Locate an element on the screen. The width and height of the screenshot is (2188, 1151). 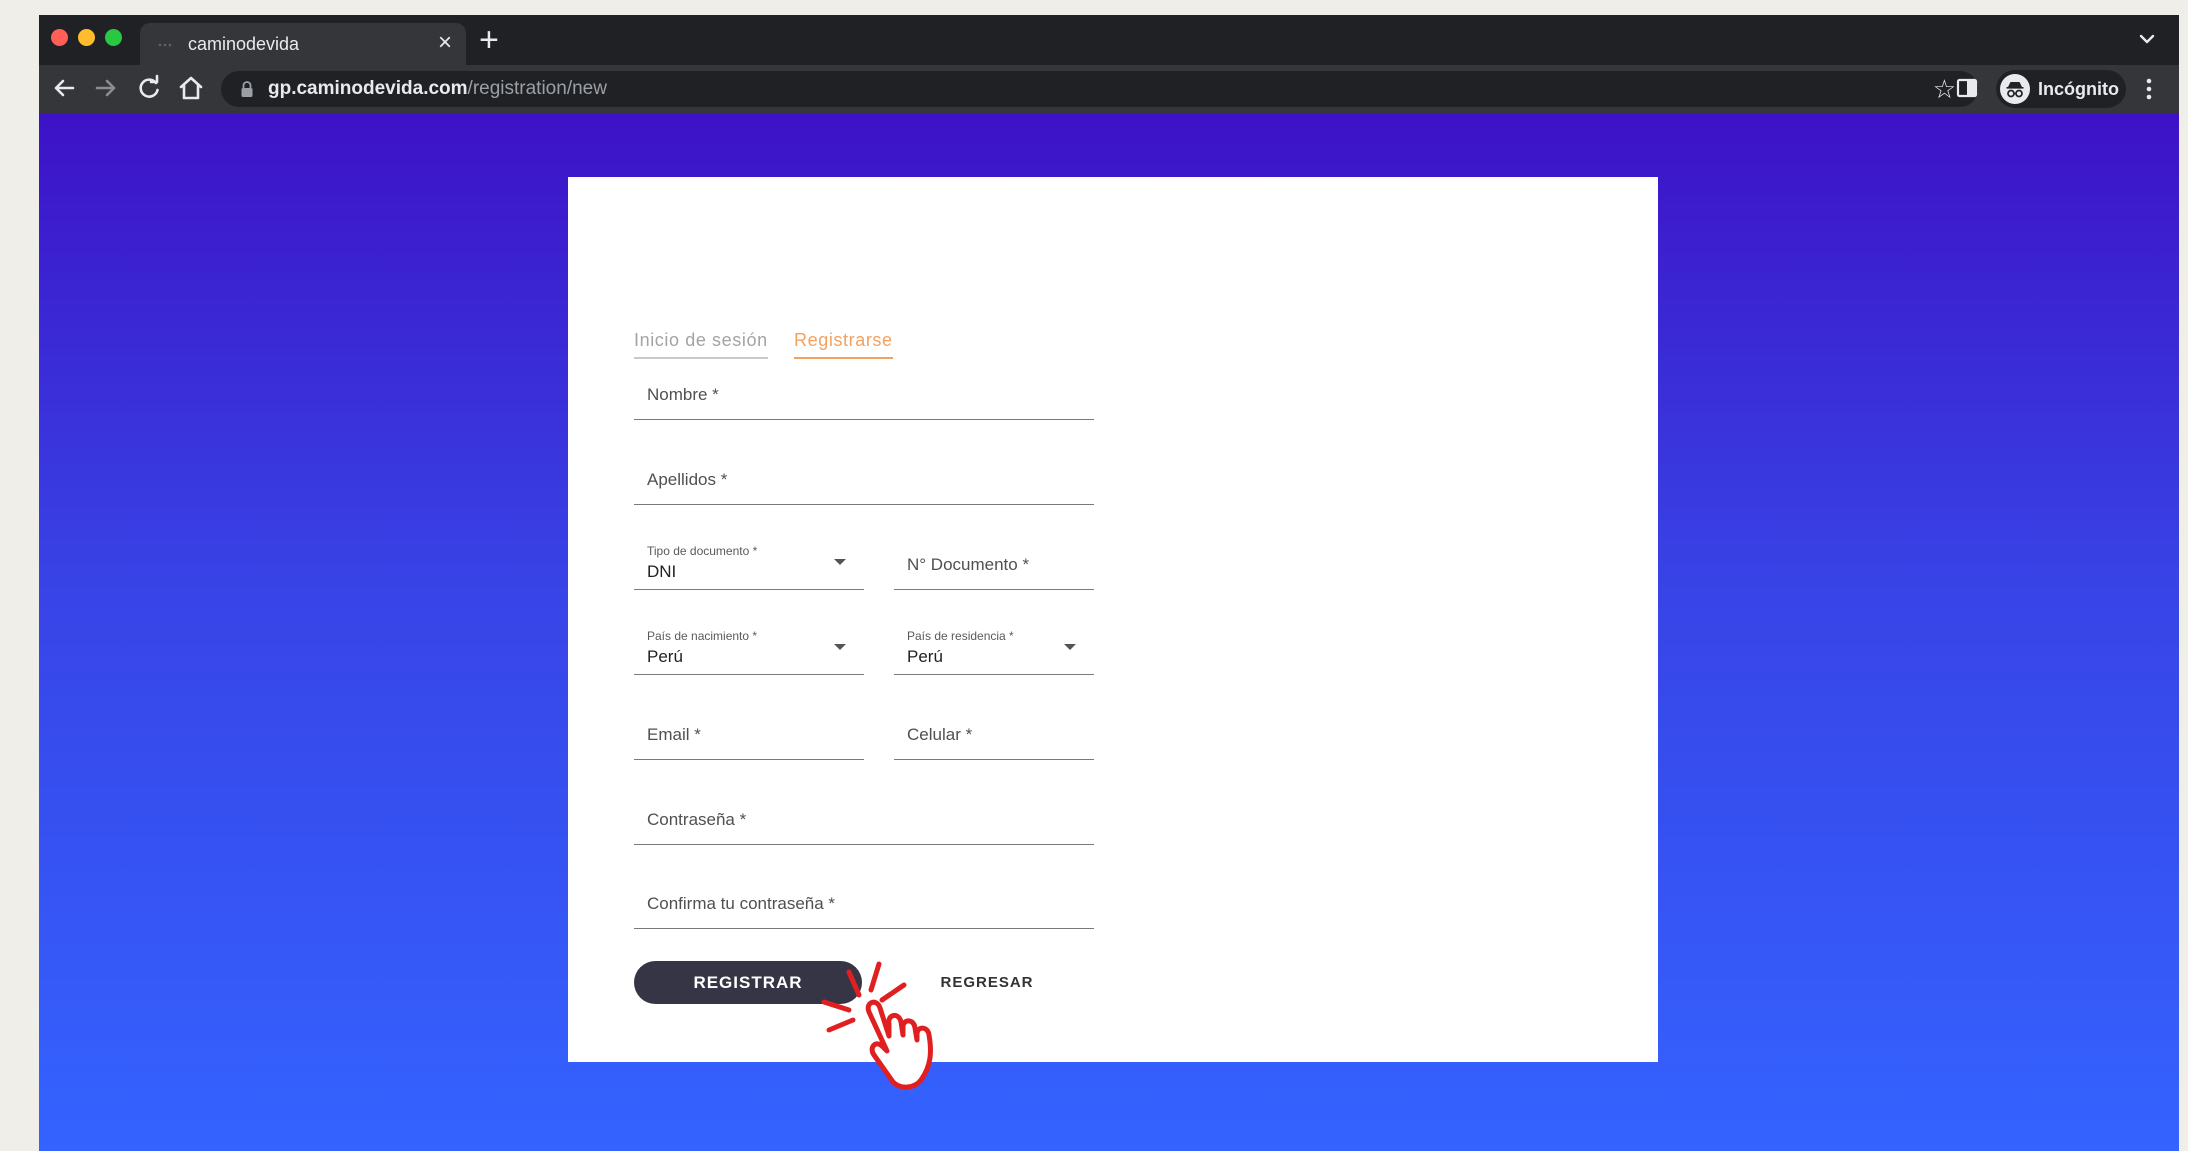
tab-register: Registrarse is located at coordinates (843, 344).